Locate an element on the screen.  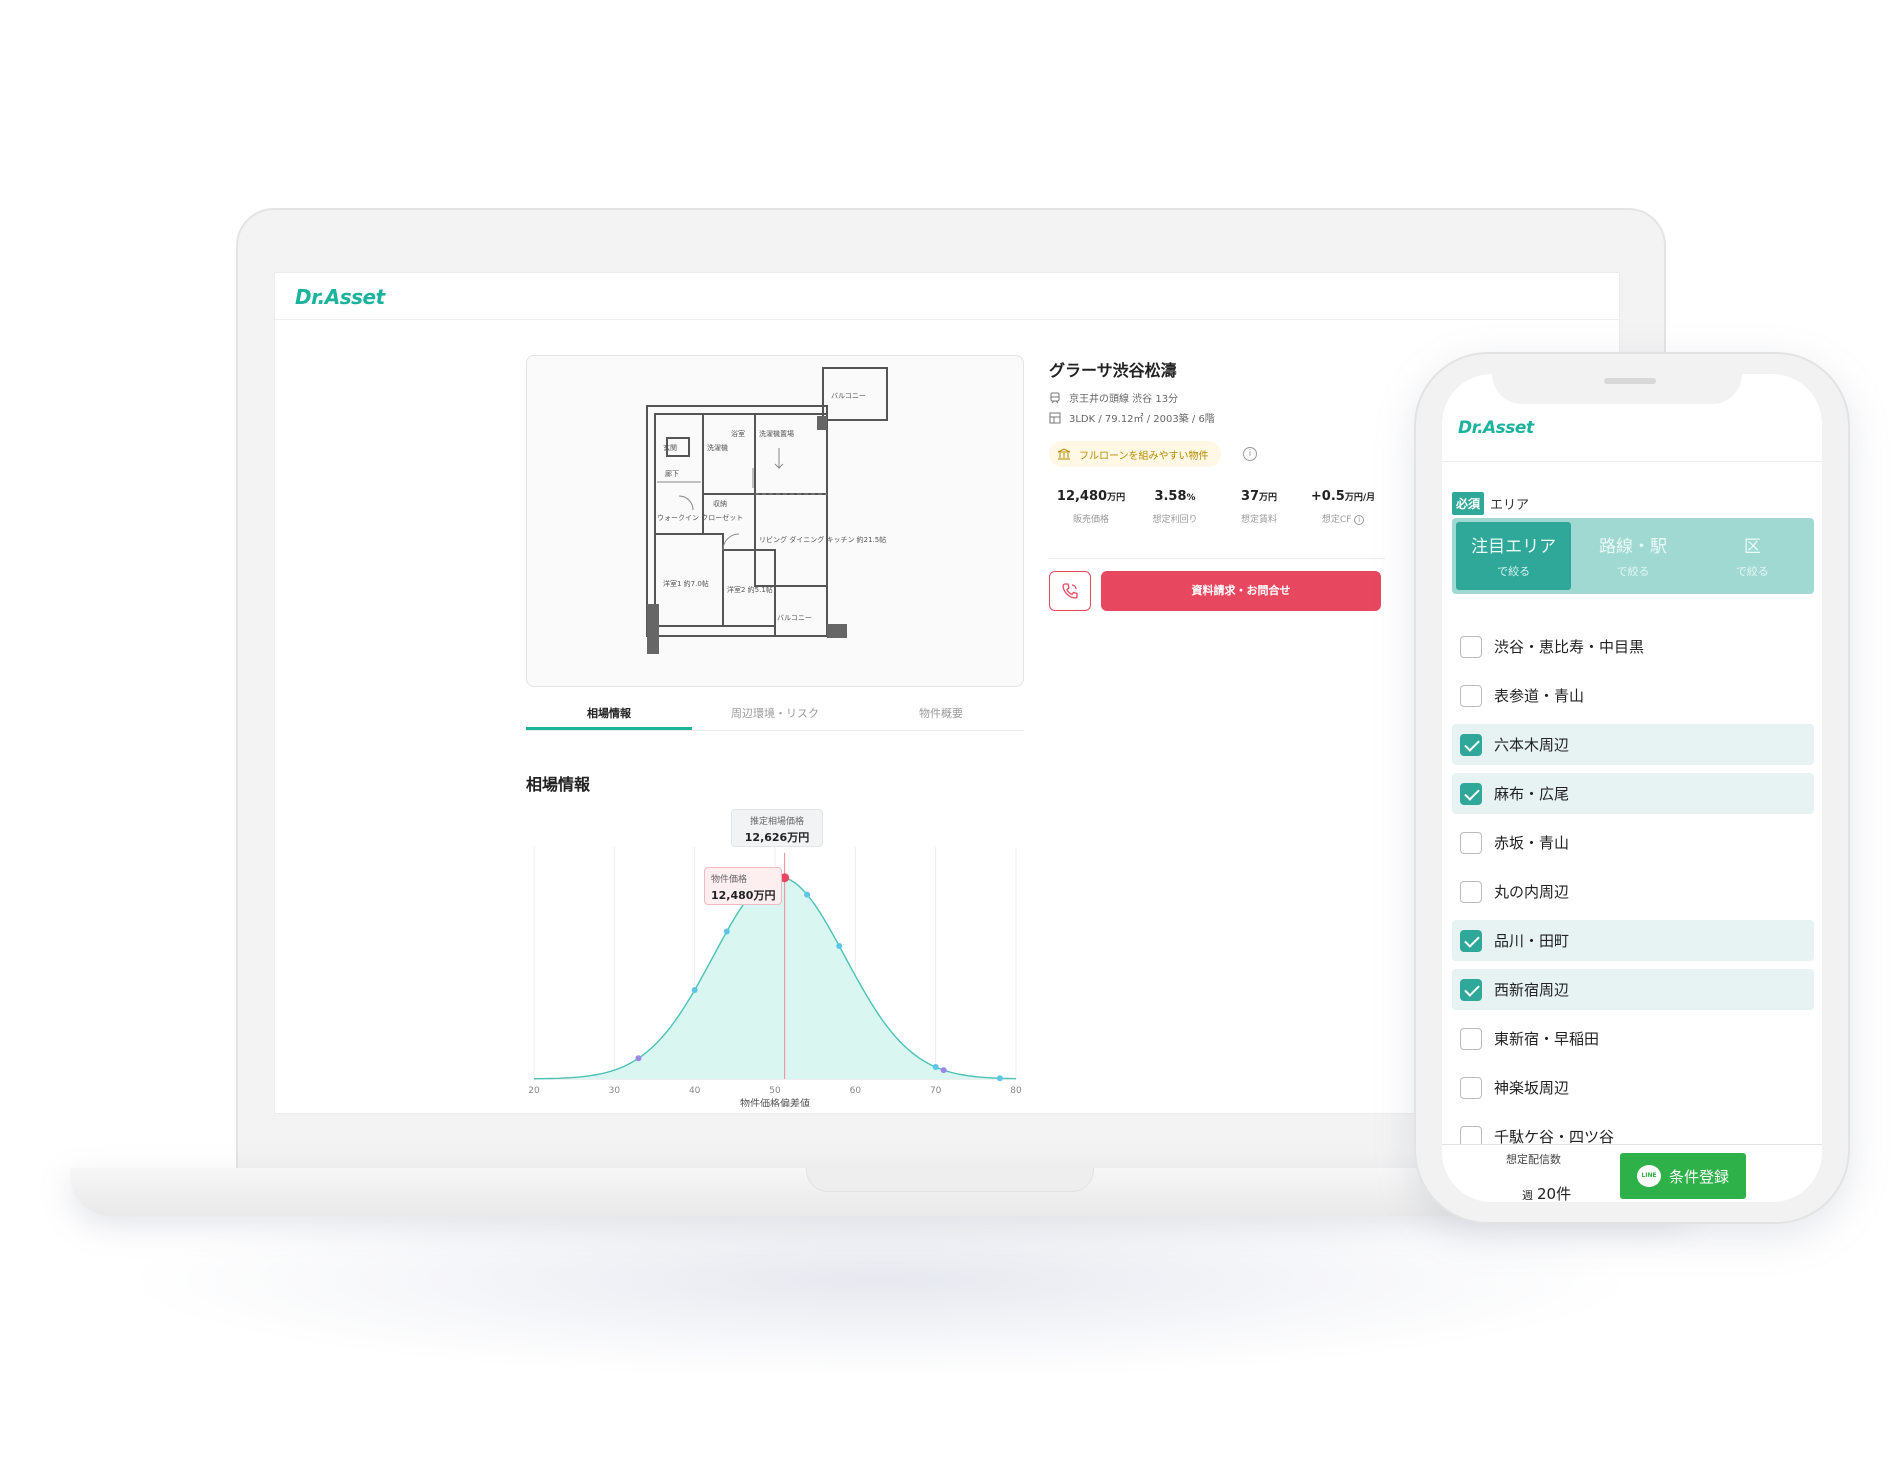
area-item: 六本木周辺 is located at coordinates (1633, 744).